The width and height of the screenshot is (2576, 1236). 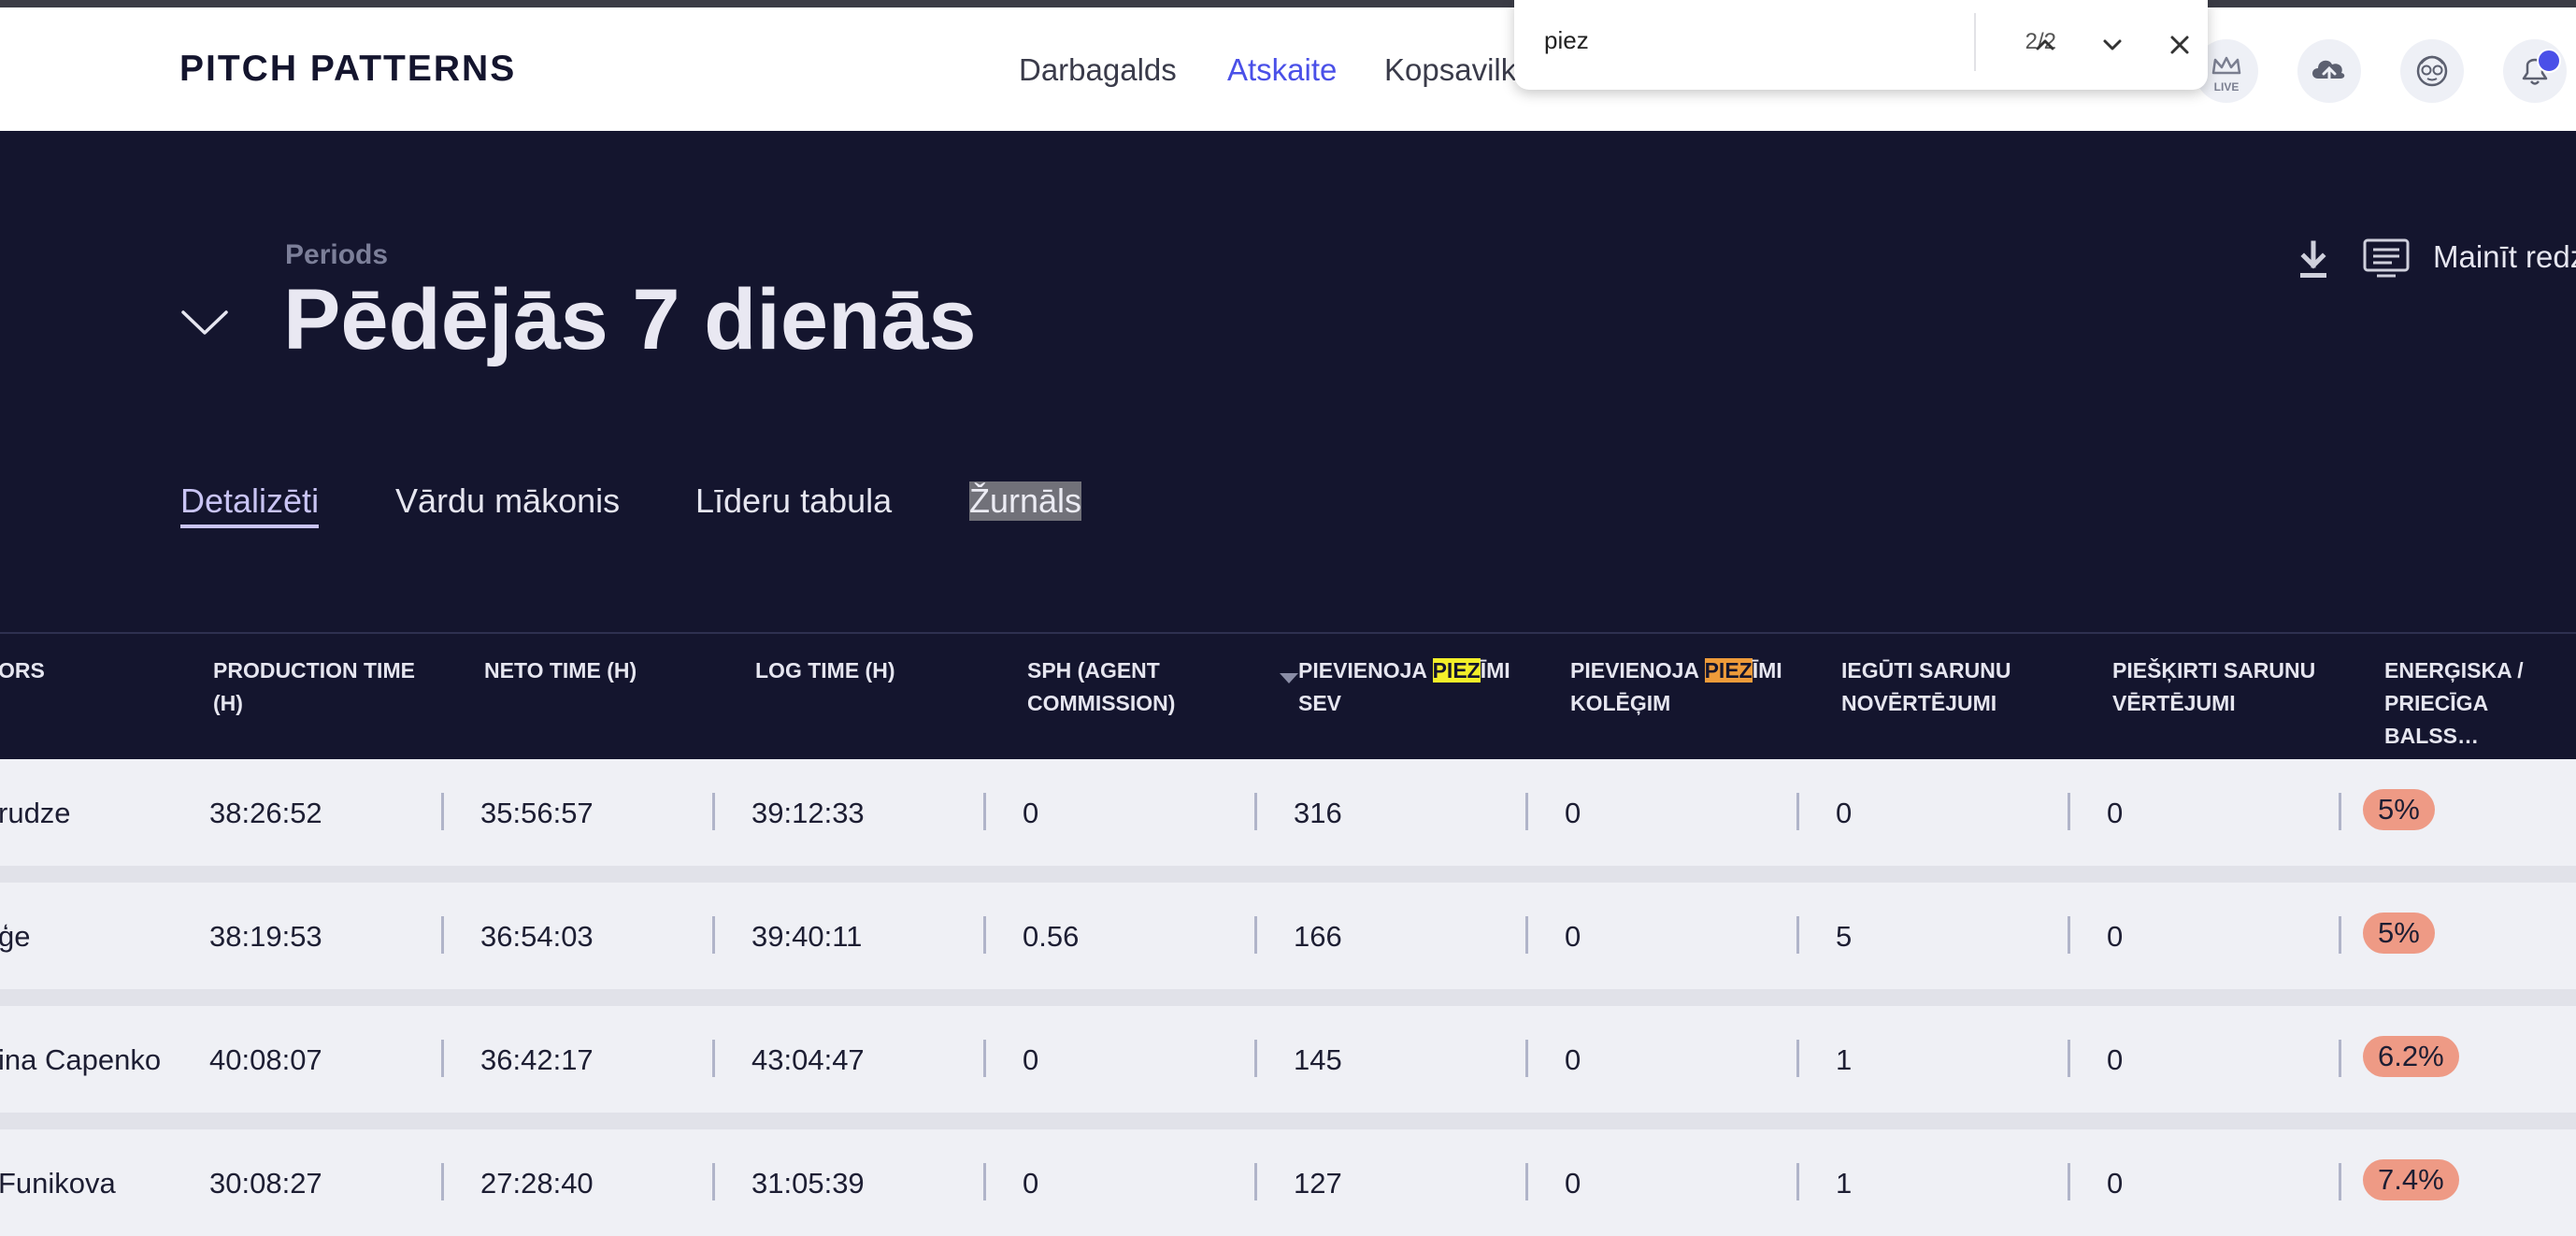 I want to click on col-header-neto-time: NETO TIME (H), so click(x=560, y=670).